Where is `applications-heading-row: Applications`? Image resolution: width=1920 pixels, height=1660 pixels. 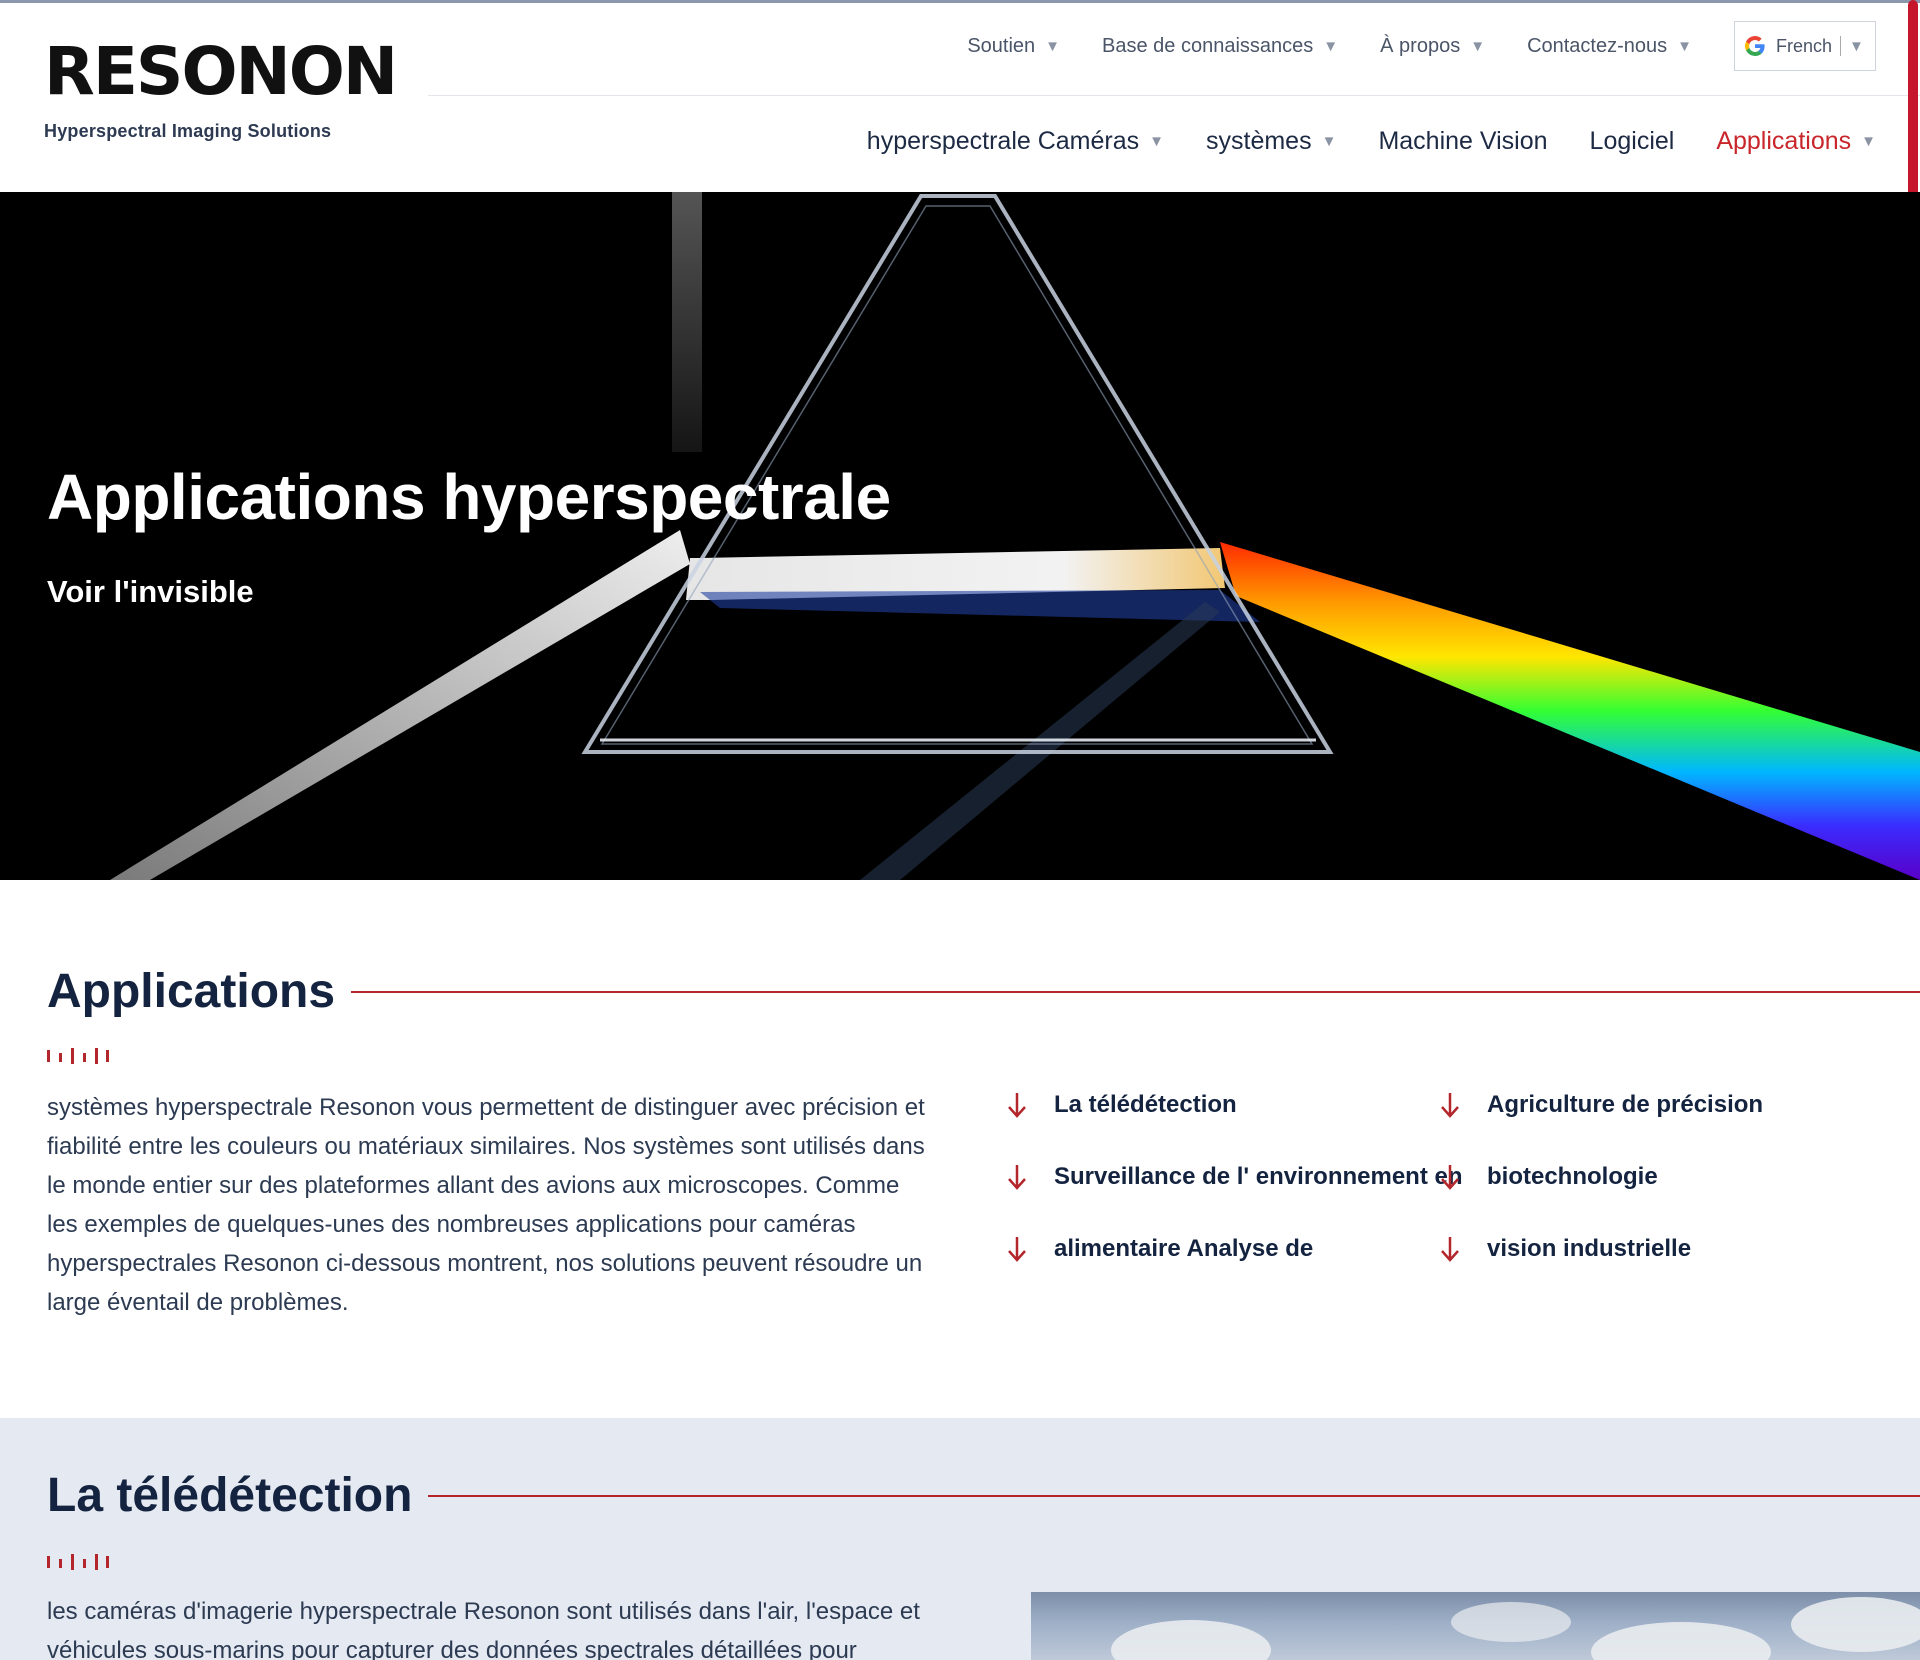
applications-heading-row: Applications is located at coordinates (983, 991).